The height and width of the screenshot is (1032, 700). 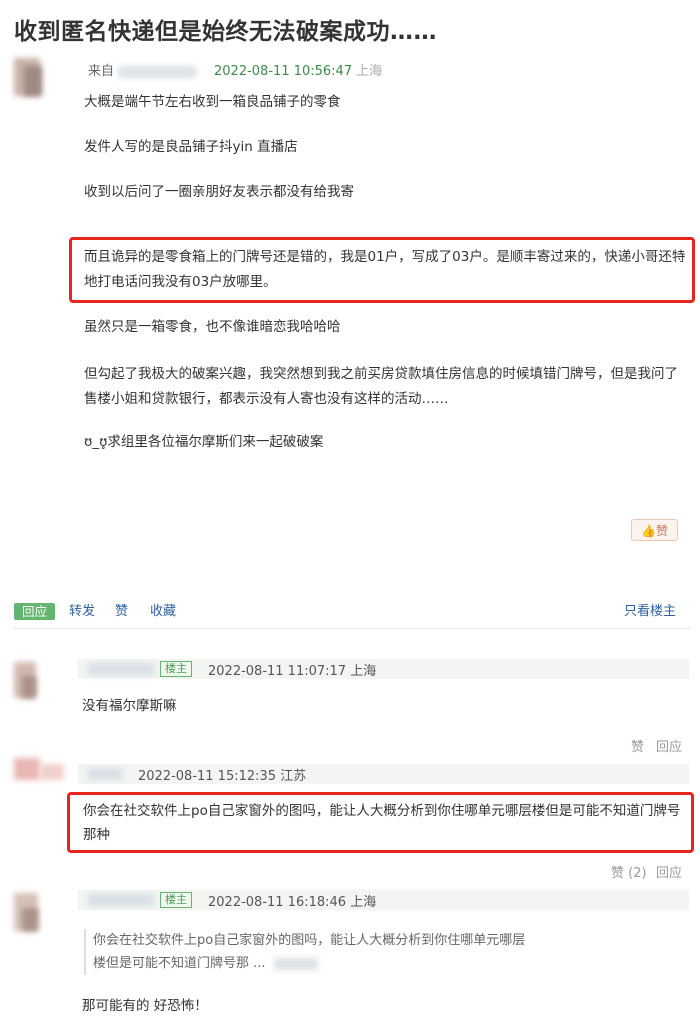 I want to click on comment-header: 楼主 2022-08-11 16:18:46 上海, so click(x=383, y=900).